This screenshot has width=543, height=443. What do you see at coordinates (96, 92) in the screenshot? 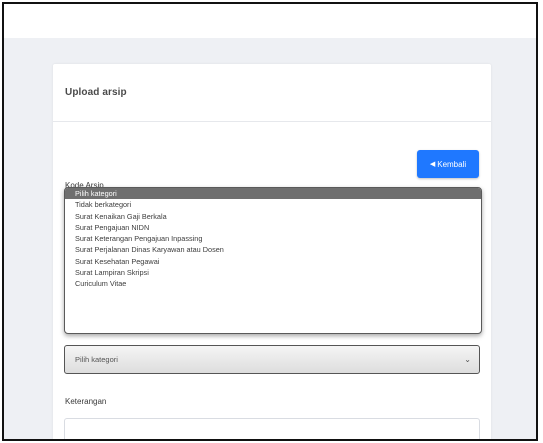
I see `card-title: Upload arsip` at bounding box center [96, 92].